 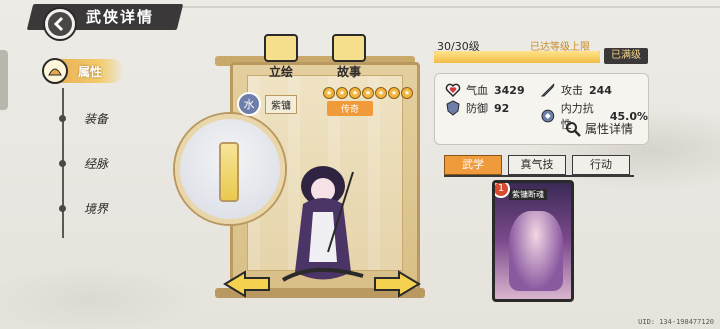 I want to click on star-rating: ★ ★ ★ ★ ★ ★ ★, so click(x=368, y=93).